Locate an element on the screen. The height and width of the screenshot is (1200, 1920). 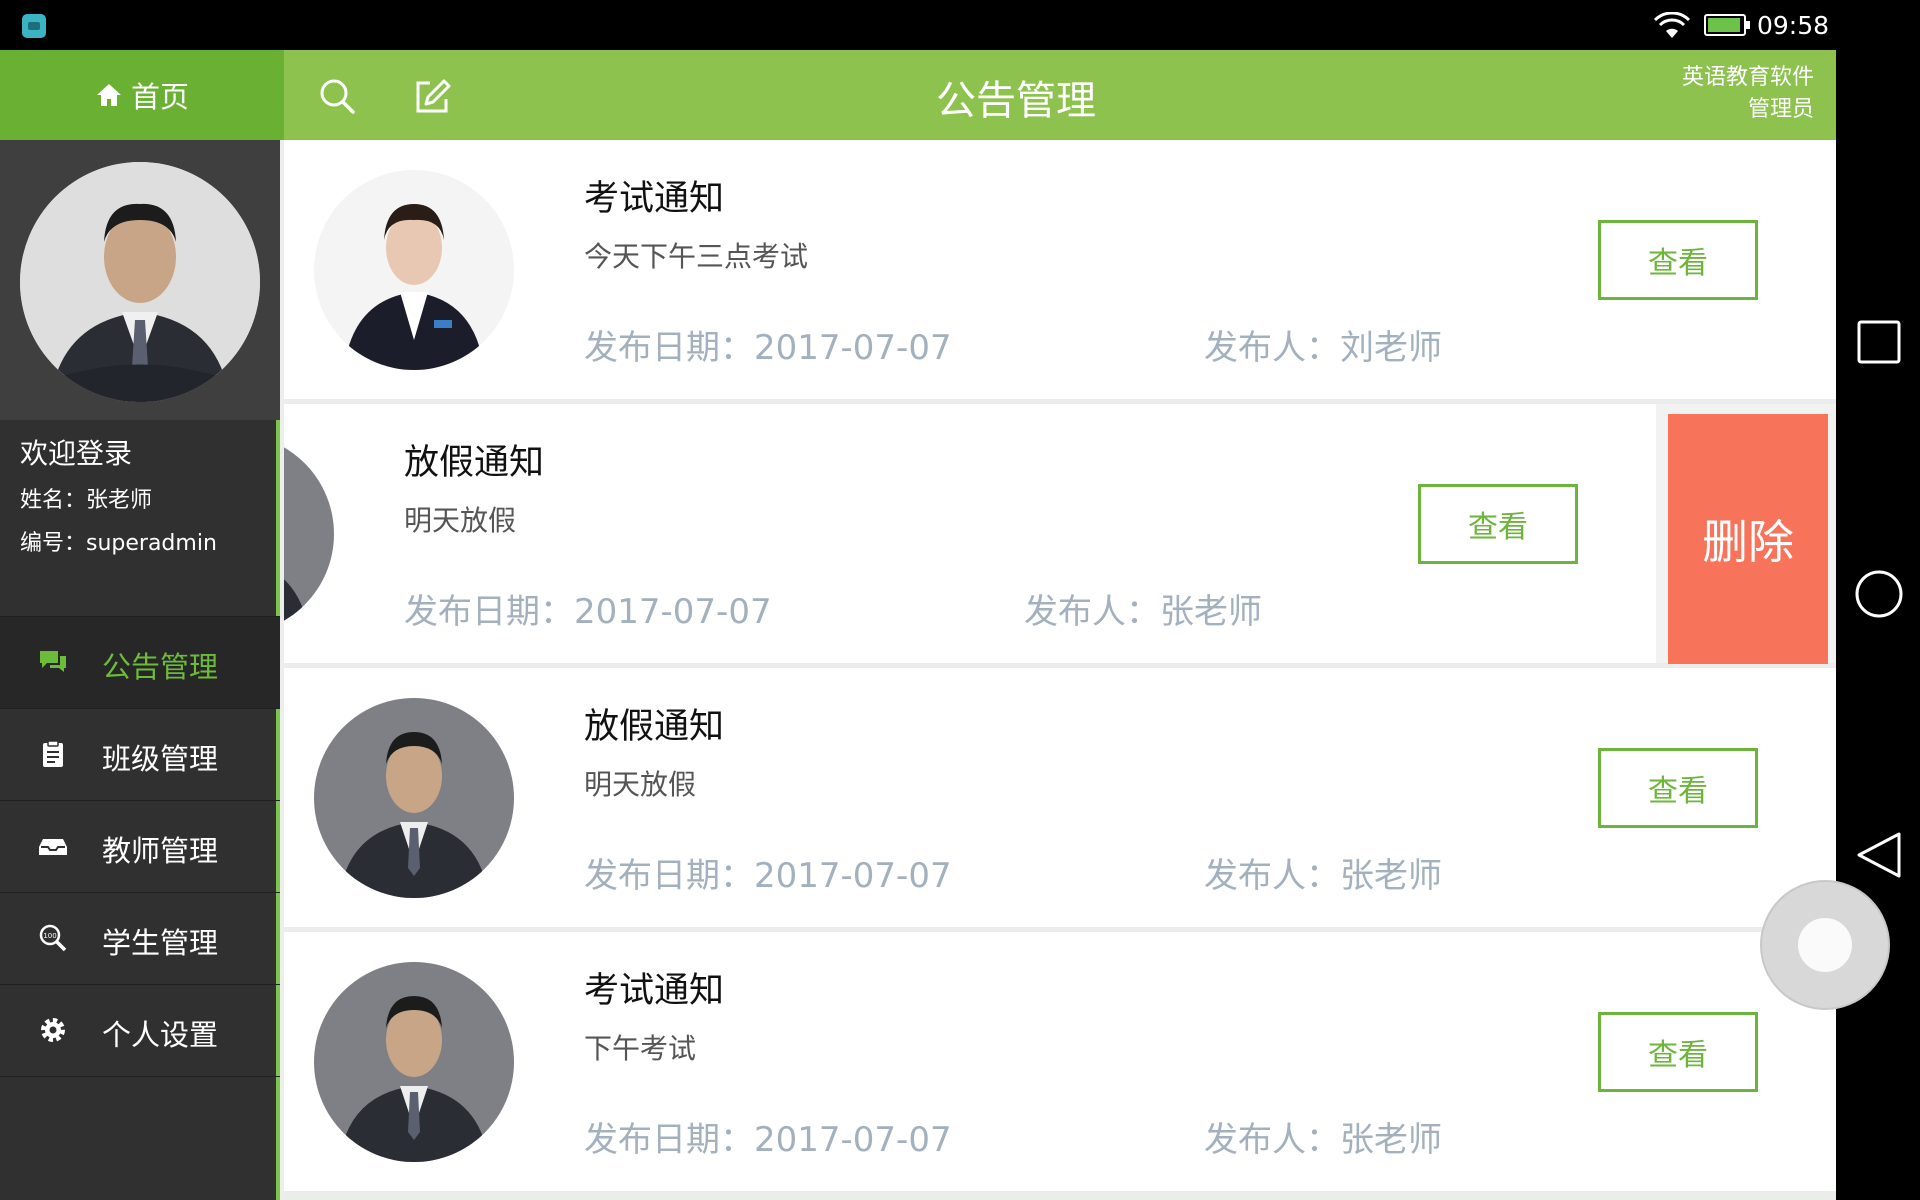
clock: 09:58 is located at coordinates (1793, 25).